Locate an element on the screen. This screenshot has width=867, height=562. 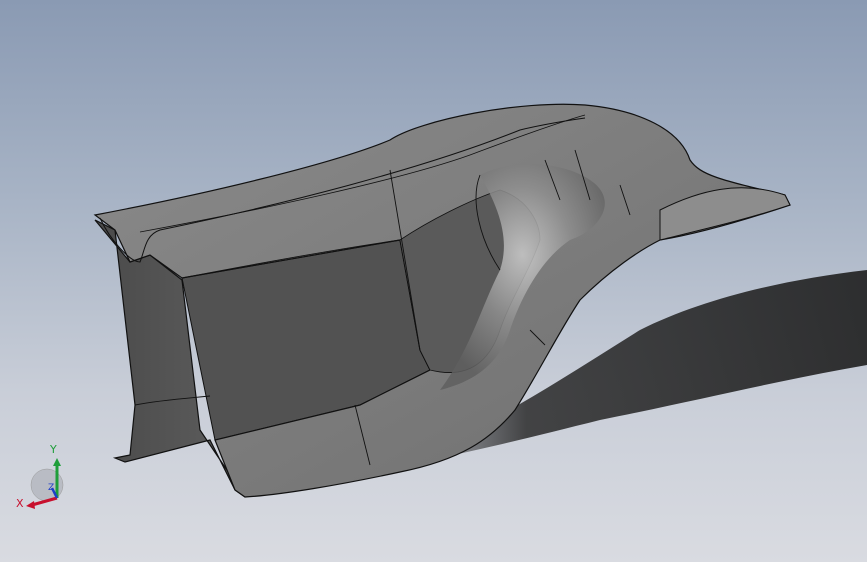
z-axis-label: Z is located at coordinates (51, 488).